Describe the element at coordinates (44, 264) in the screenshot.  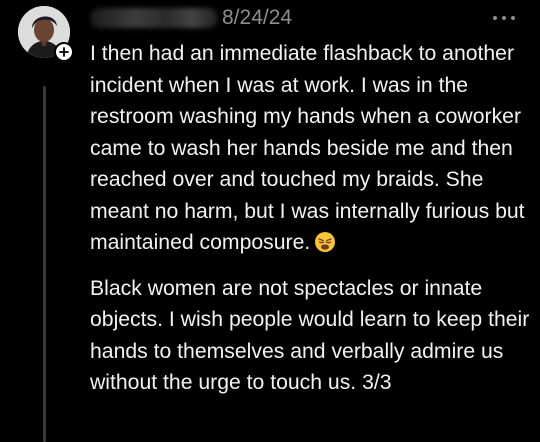
I see `thread-line` at that location.